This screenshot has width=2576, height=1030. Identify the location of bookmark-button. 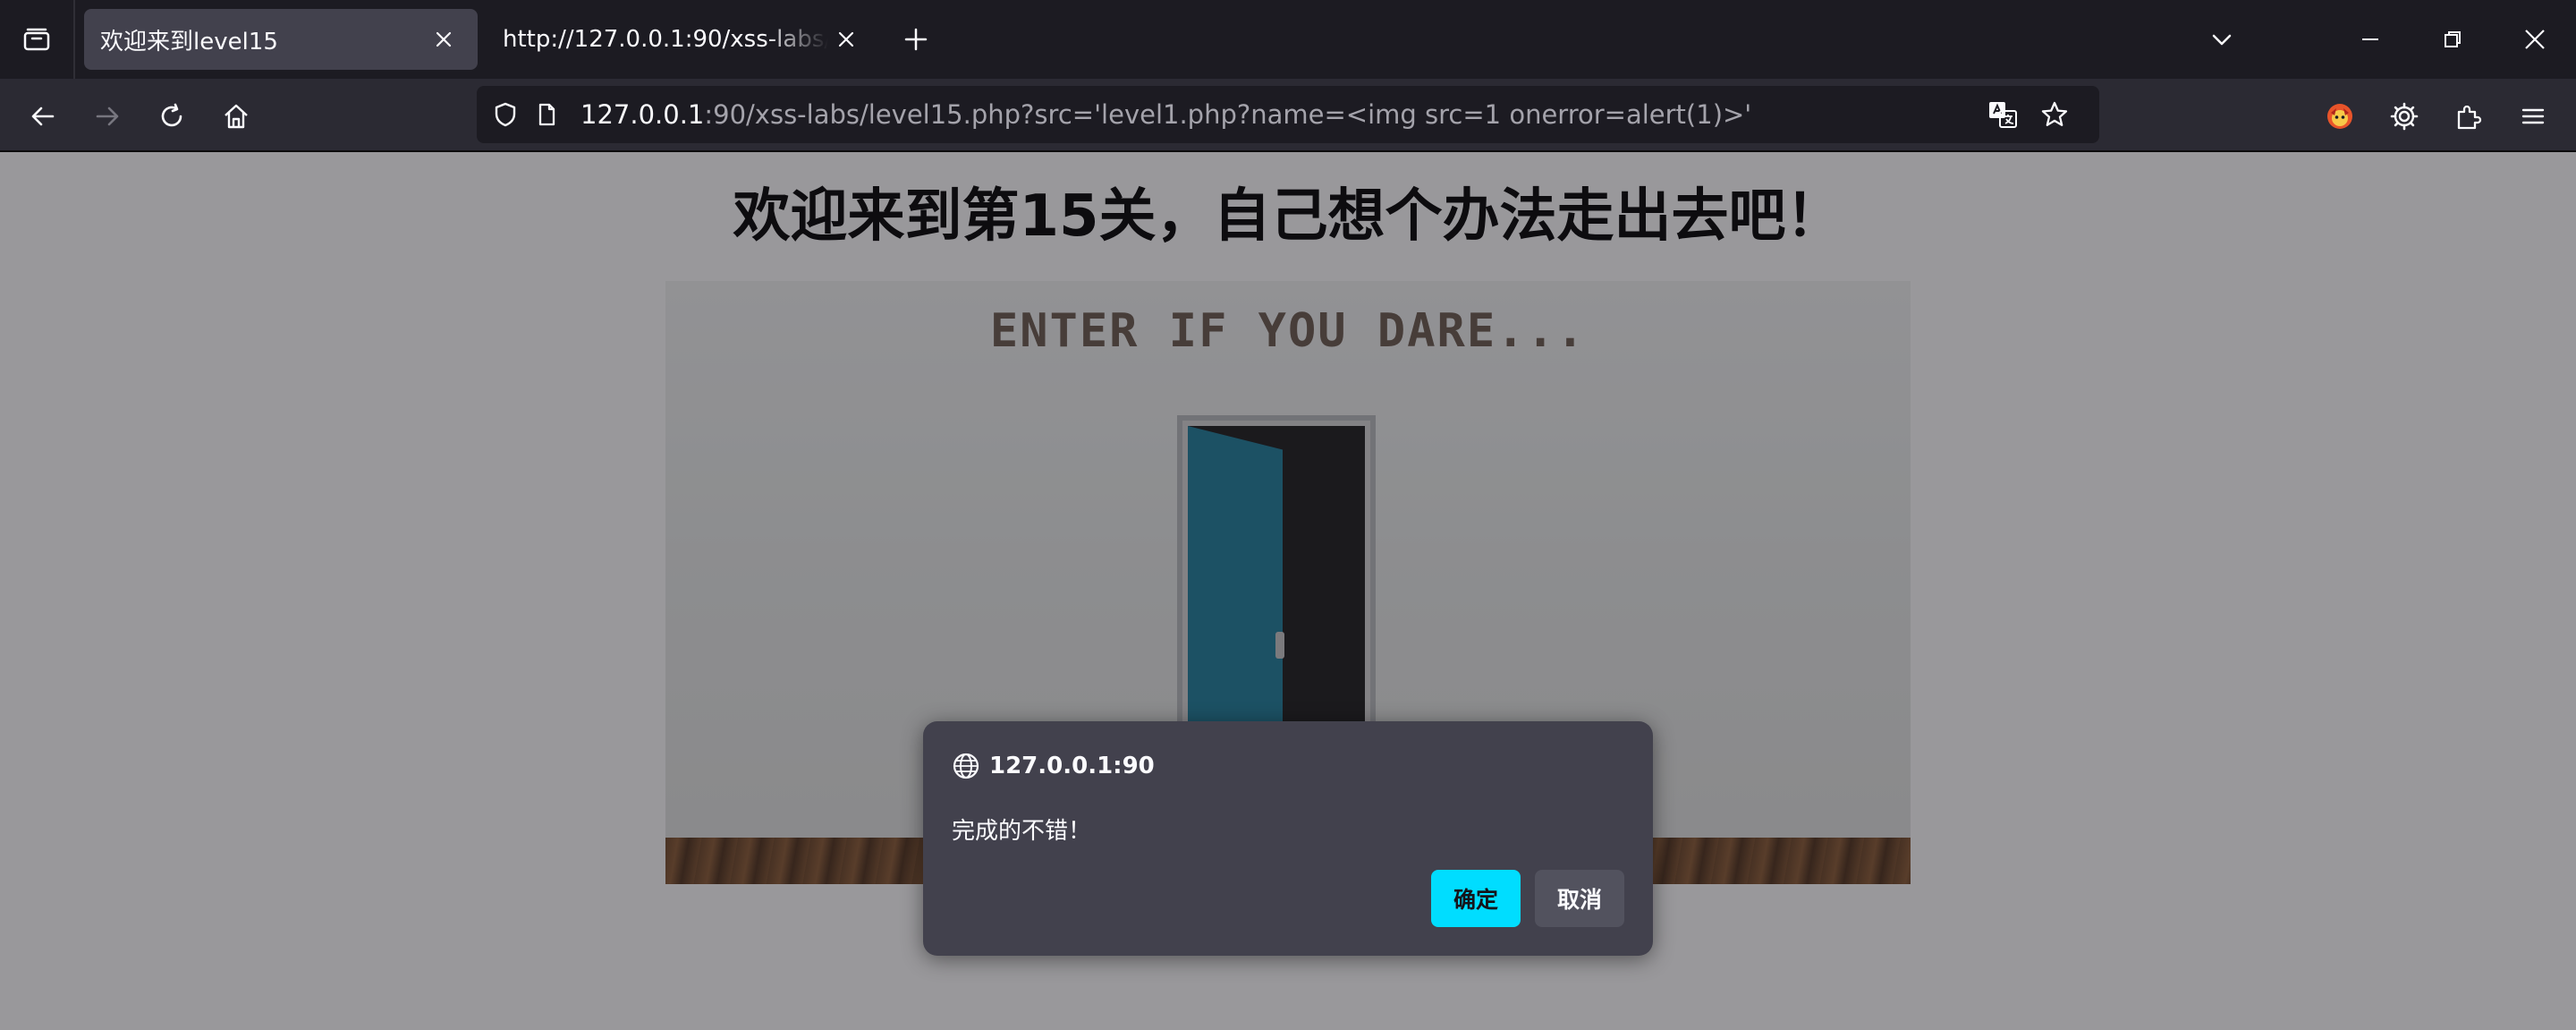
(2054, 114).